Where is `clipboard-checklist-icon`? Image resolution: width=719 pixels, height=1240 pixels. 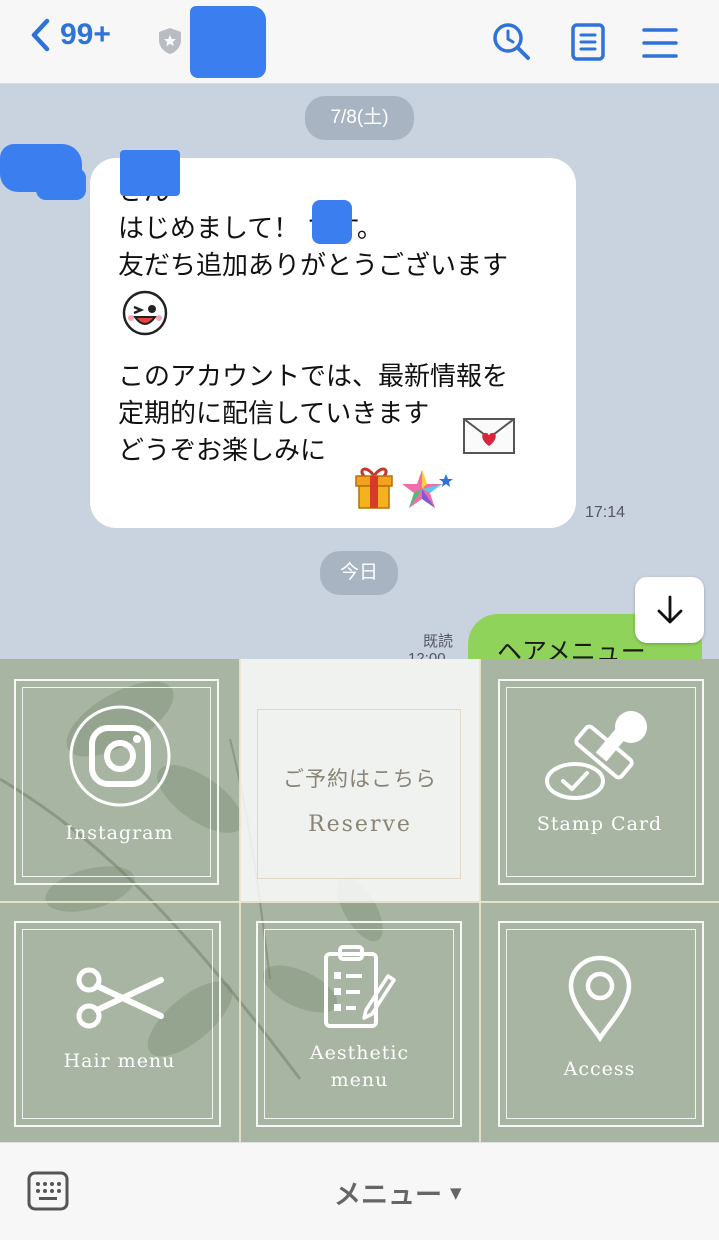 clipboard-checklist-icon is located at coordinates (359, 986).